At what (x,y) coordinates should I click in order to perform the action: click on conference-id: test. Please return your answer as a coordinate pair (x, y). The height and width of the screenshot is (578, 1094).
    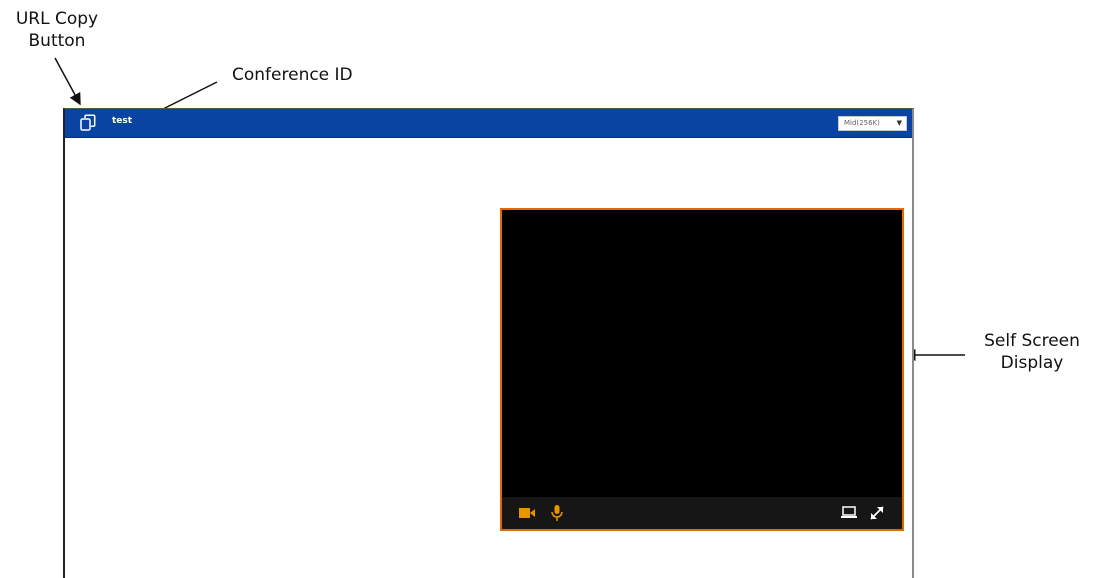
    Looking at the image, I should click on (122, 121).